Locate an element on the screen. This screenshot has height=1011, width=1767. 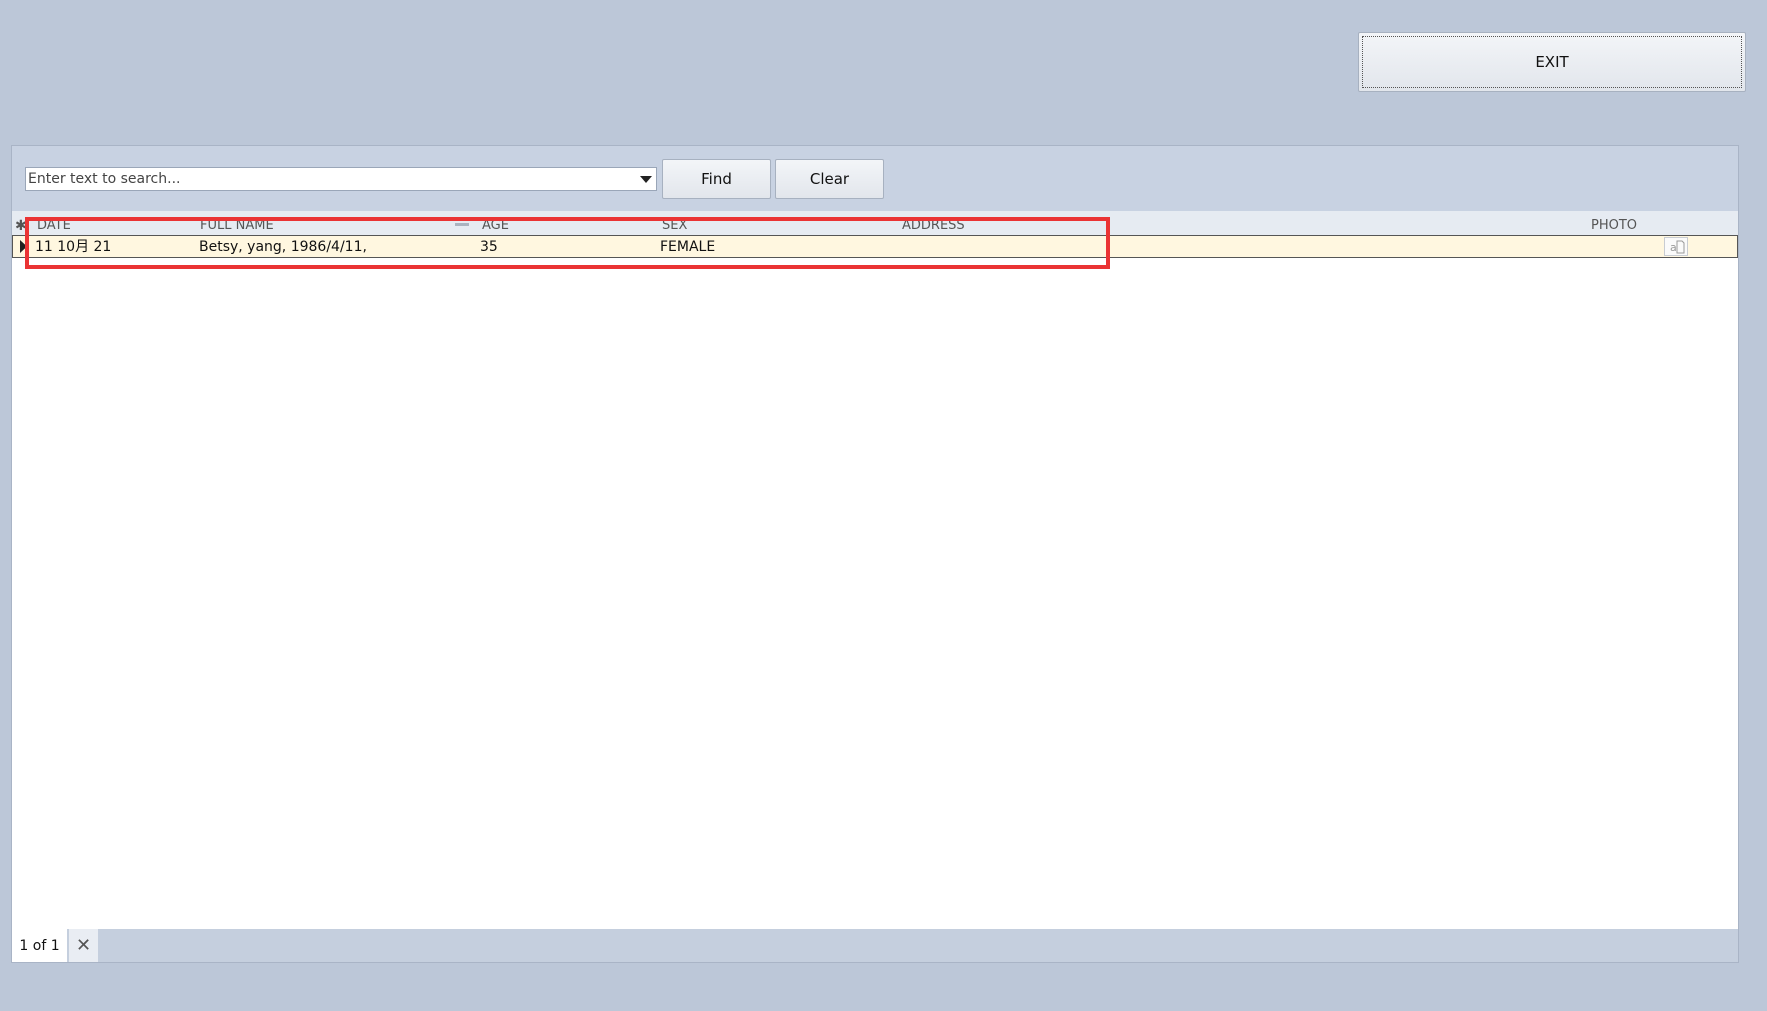
cell-date: 11 10月 21 is located at coordinates (73, 247).